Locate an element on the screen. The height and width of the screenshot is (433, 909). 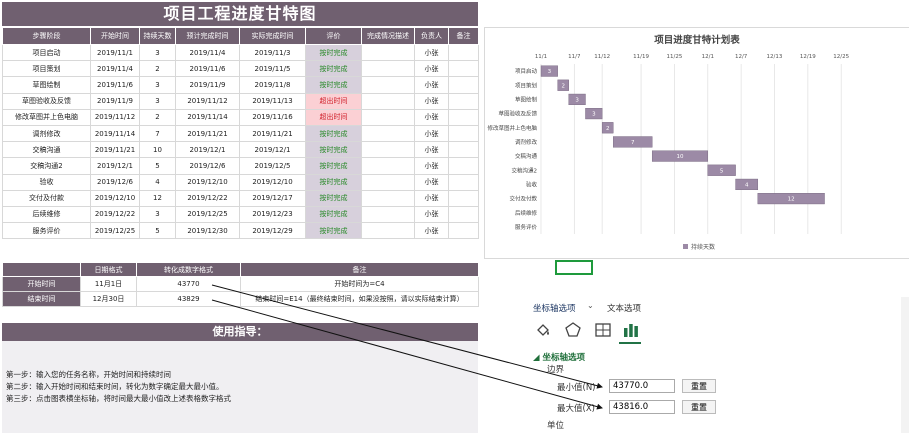
cell-actual-end: 2019/12/10 is located at coordinates (272, 182).